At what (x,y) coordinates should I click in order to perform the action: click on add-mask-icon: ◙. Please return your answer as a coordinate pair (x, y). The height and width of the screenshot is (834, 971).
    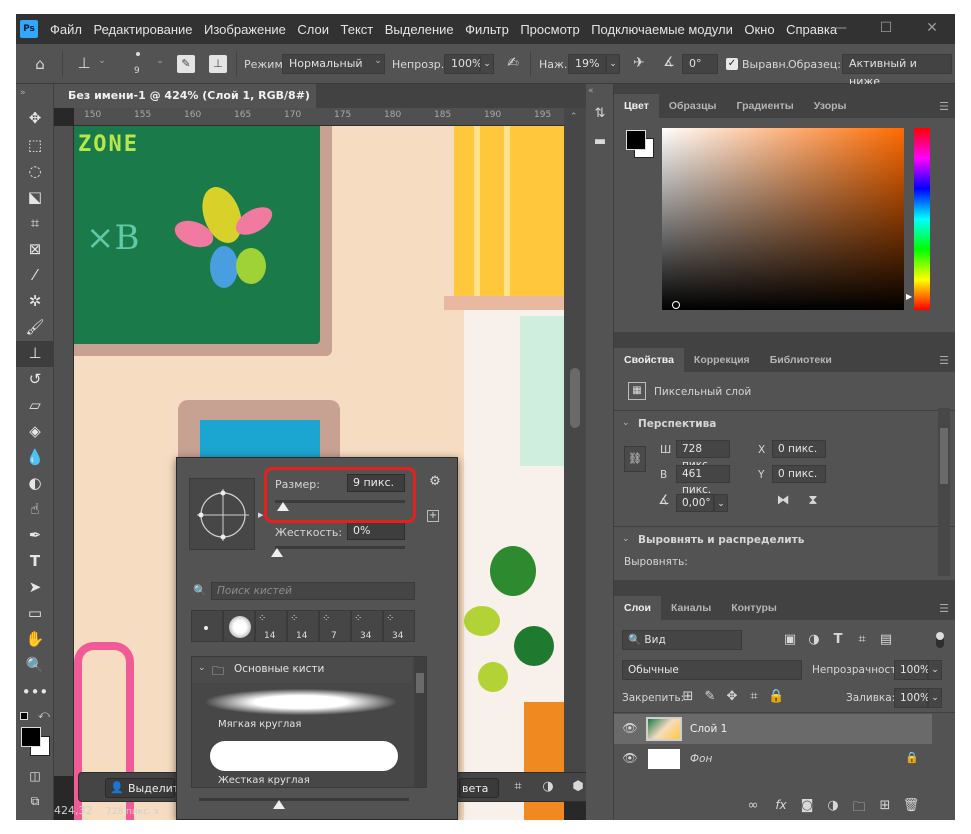
    Looking at the image, I should click on (807, 805).